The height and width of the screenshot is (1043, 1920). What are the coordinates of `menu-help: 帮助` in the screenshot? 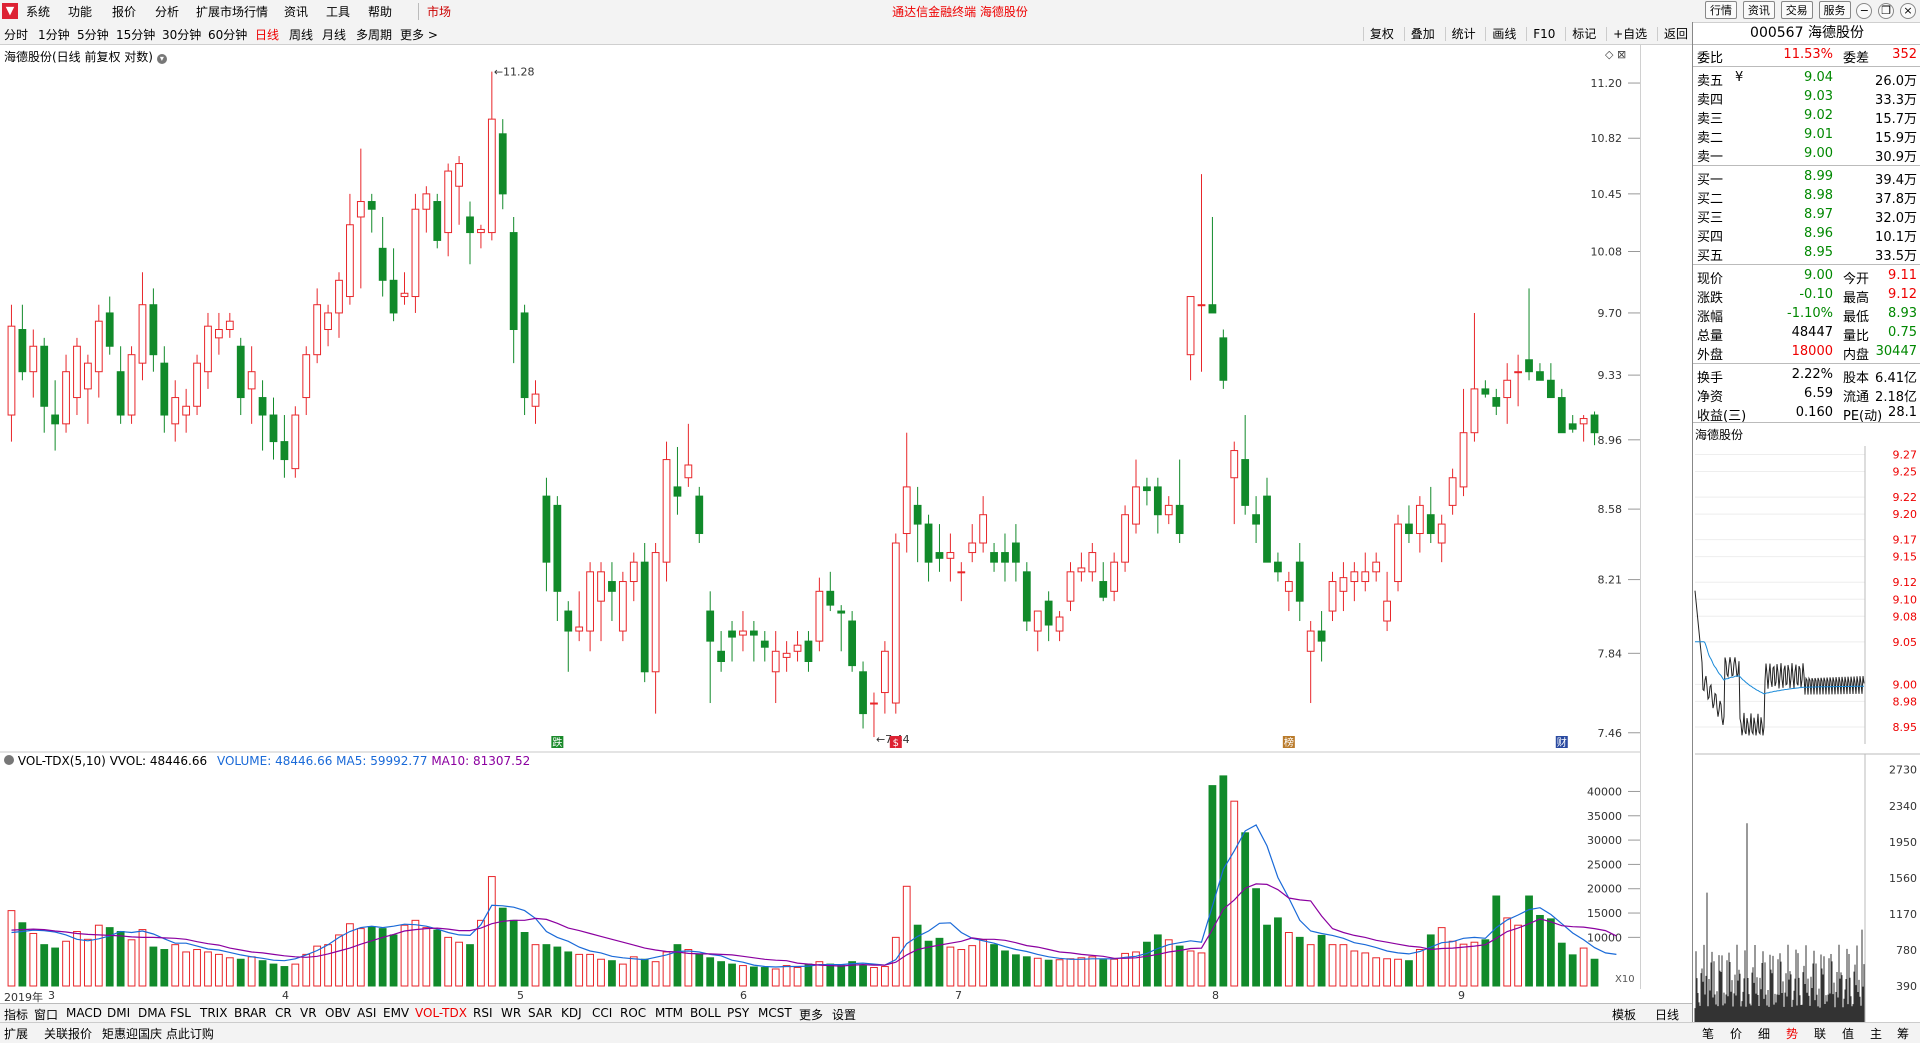 It's located at (380, 11).